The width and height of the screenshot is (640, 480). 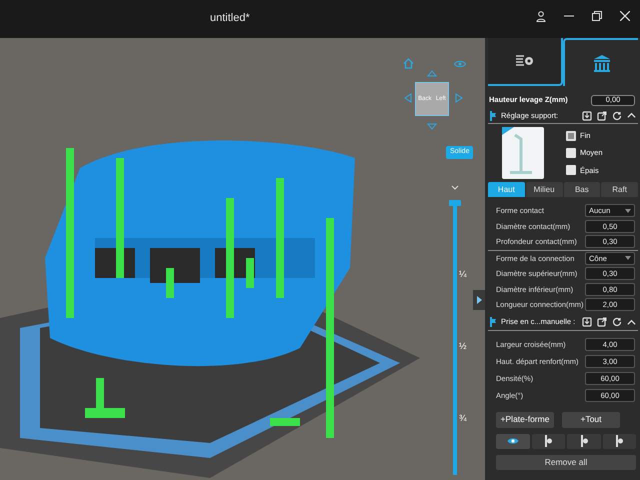 What do you see at coordinates (463, 346) in the screenshot?
I see `slider-mark: ½` at bounding box center [463, 346].